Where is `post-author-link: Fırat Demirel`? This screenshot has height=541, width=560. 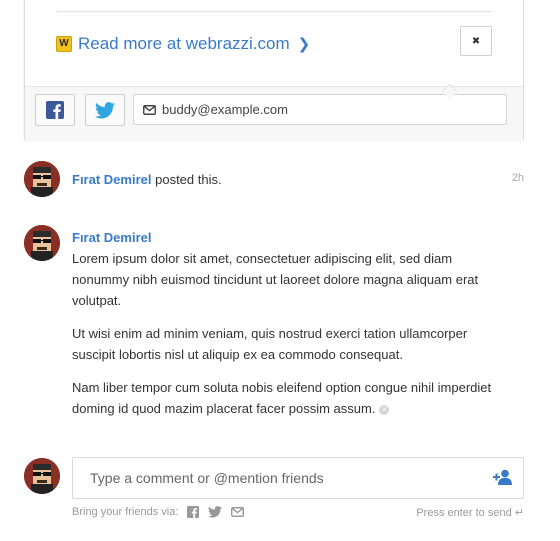
post-author-link: Fırat Demirel is located at coordinates (111, 179).